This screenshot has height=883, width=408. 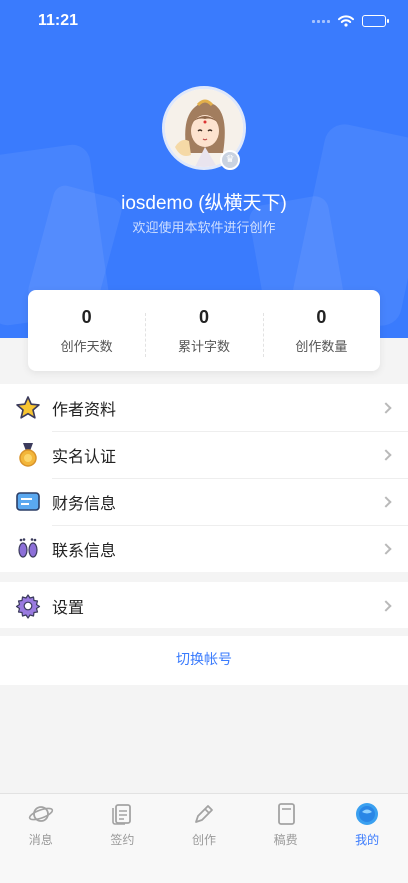 I want to click on status-icons, so click(x=350, y=21).